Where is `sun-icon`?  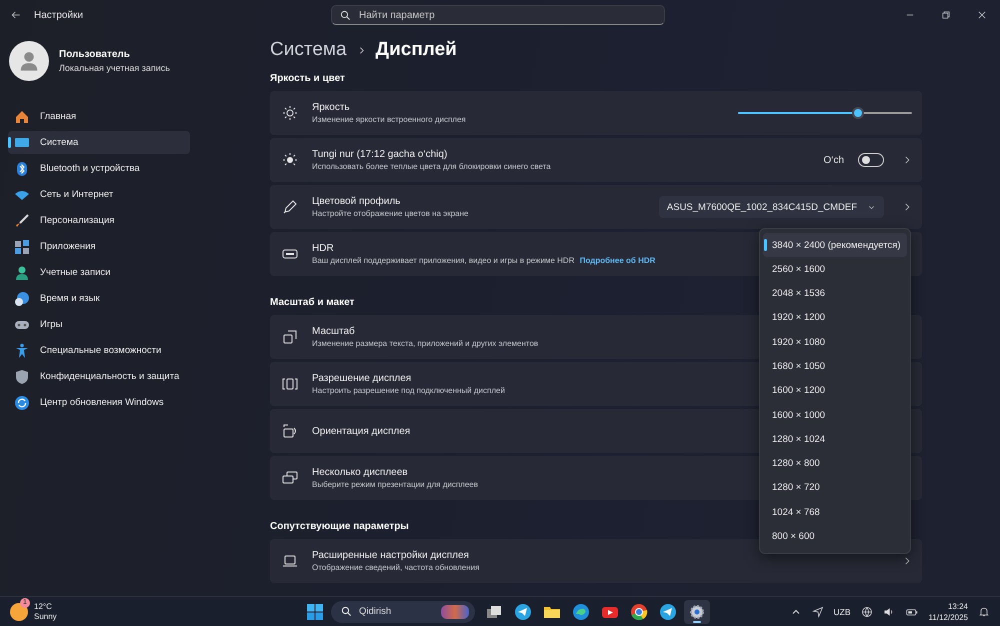
sun-icon is located at coordinates (290, 113).